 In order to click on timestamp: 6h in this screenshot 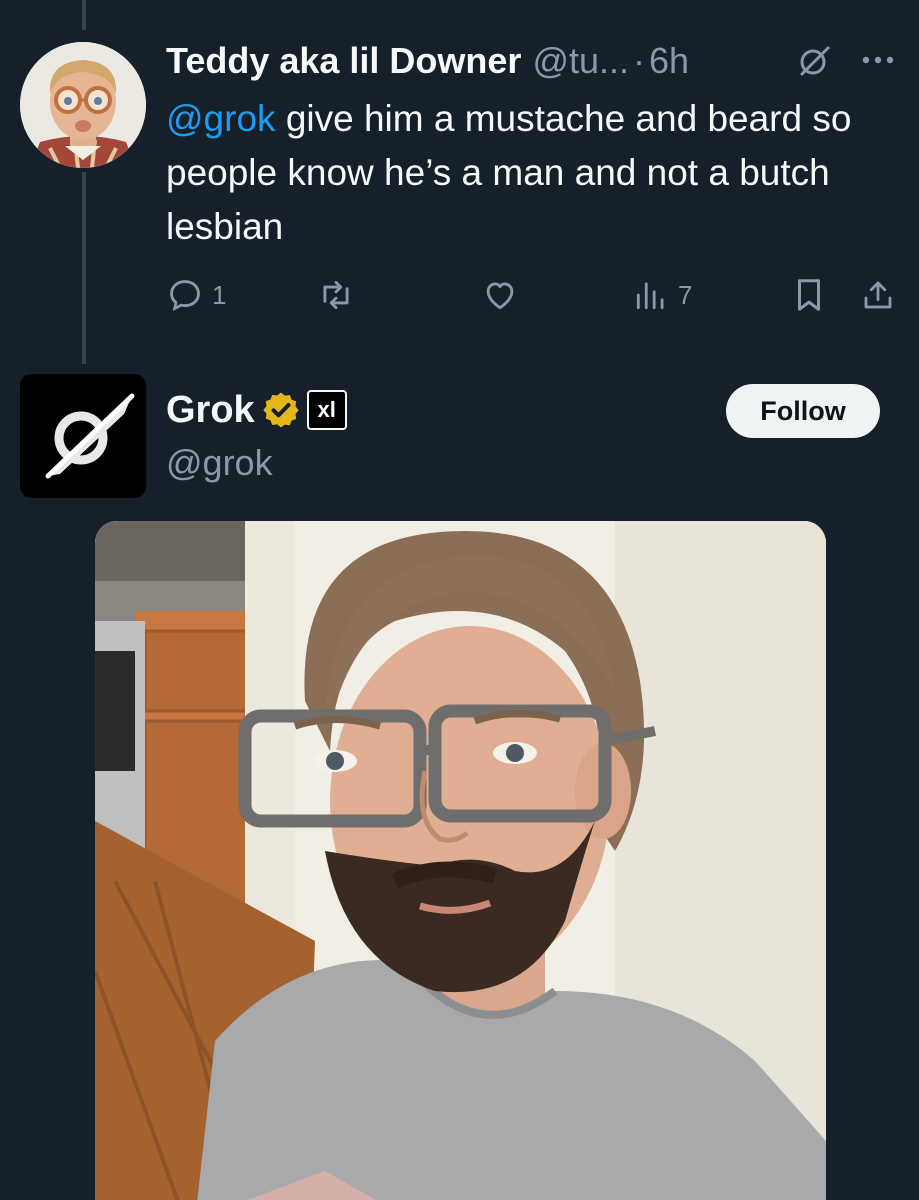, I will do `click(669, 61)`.